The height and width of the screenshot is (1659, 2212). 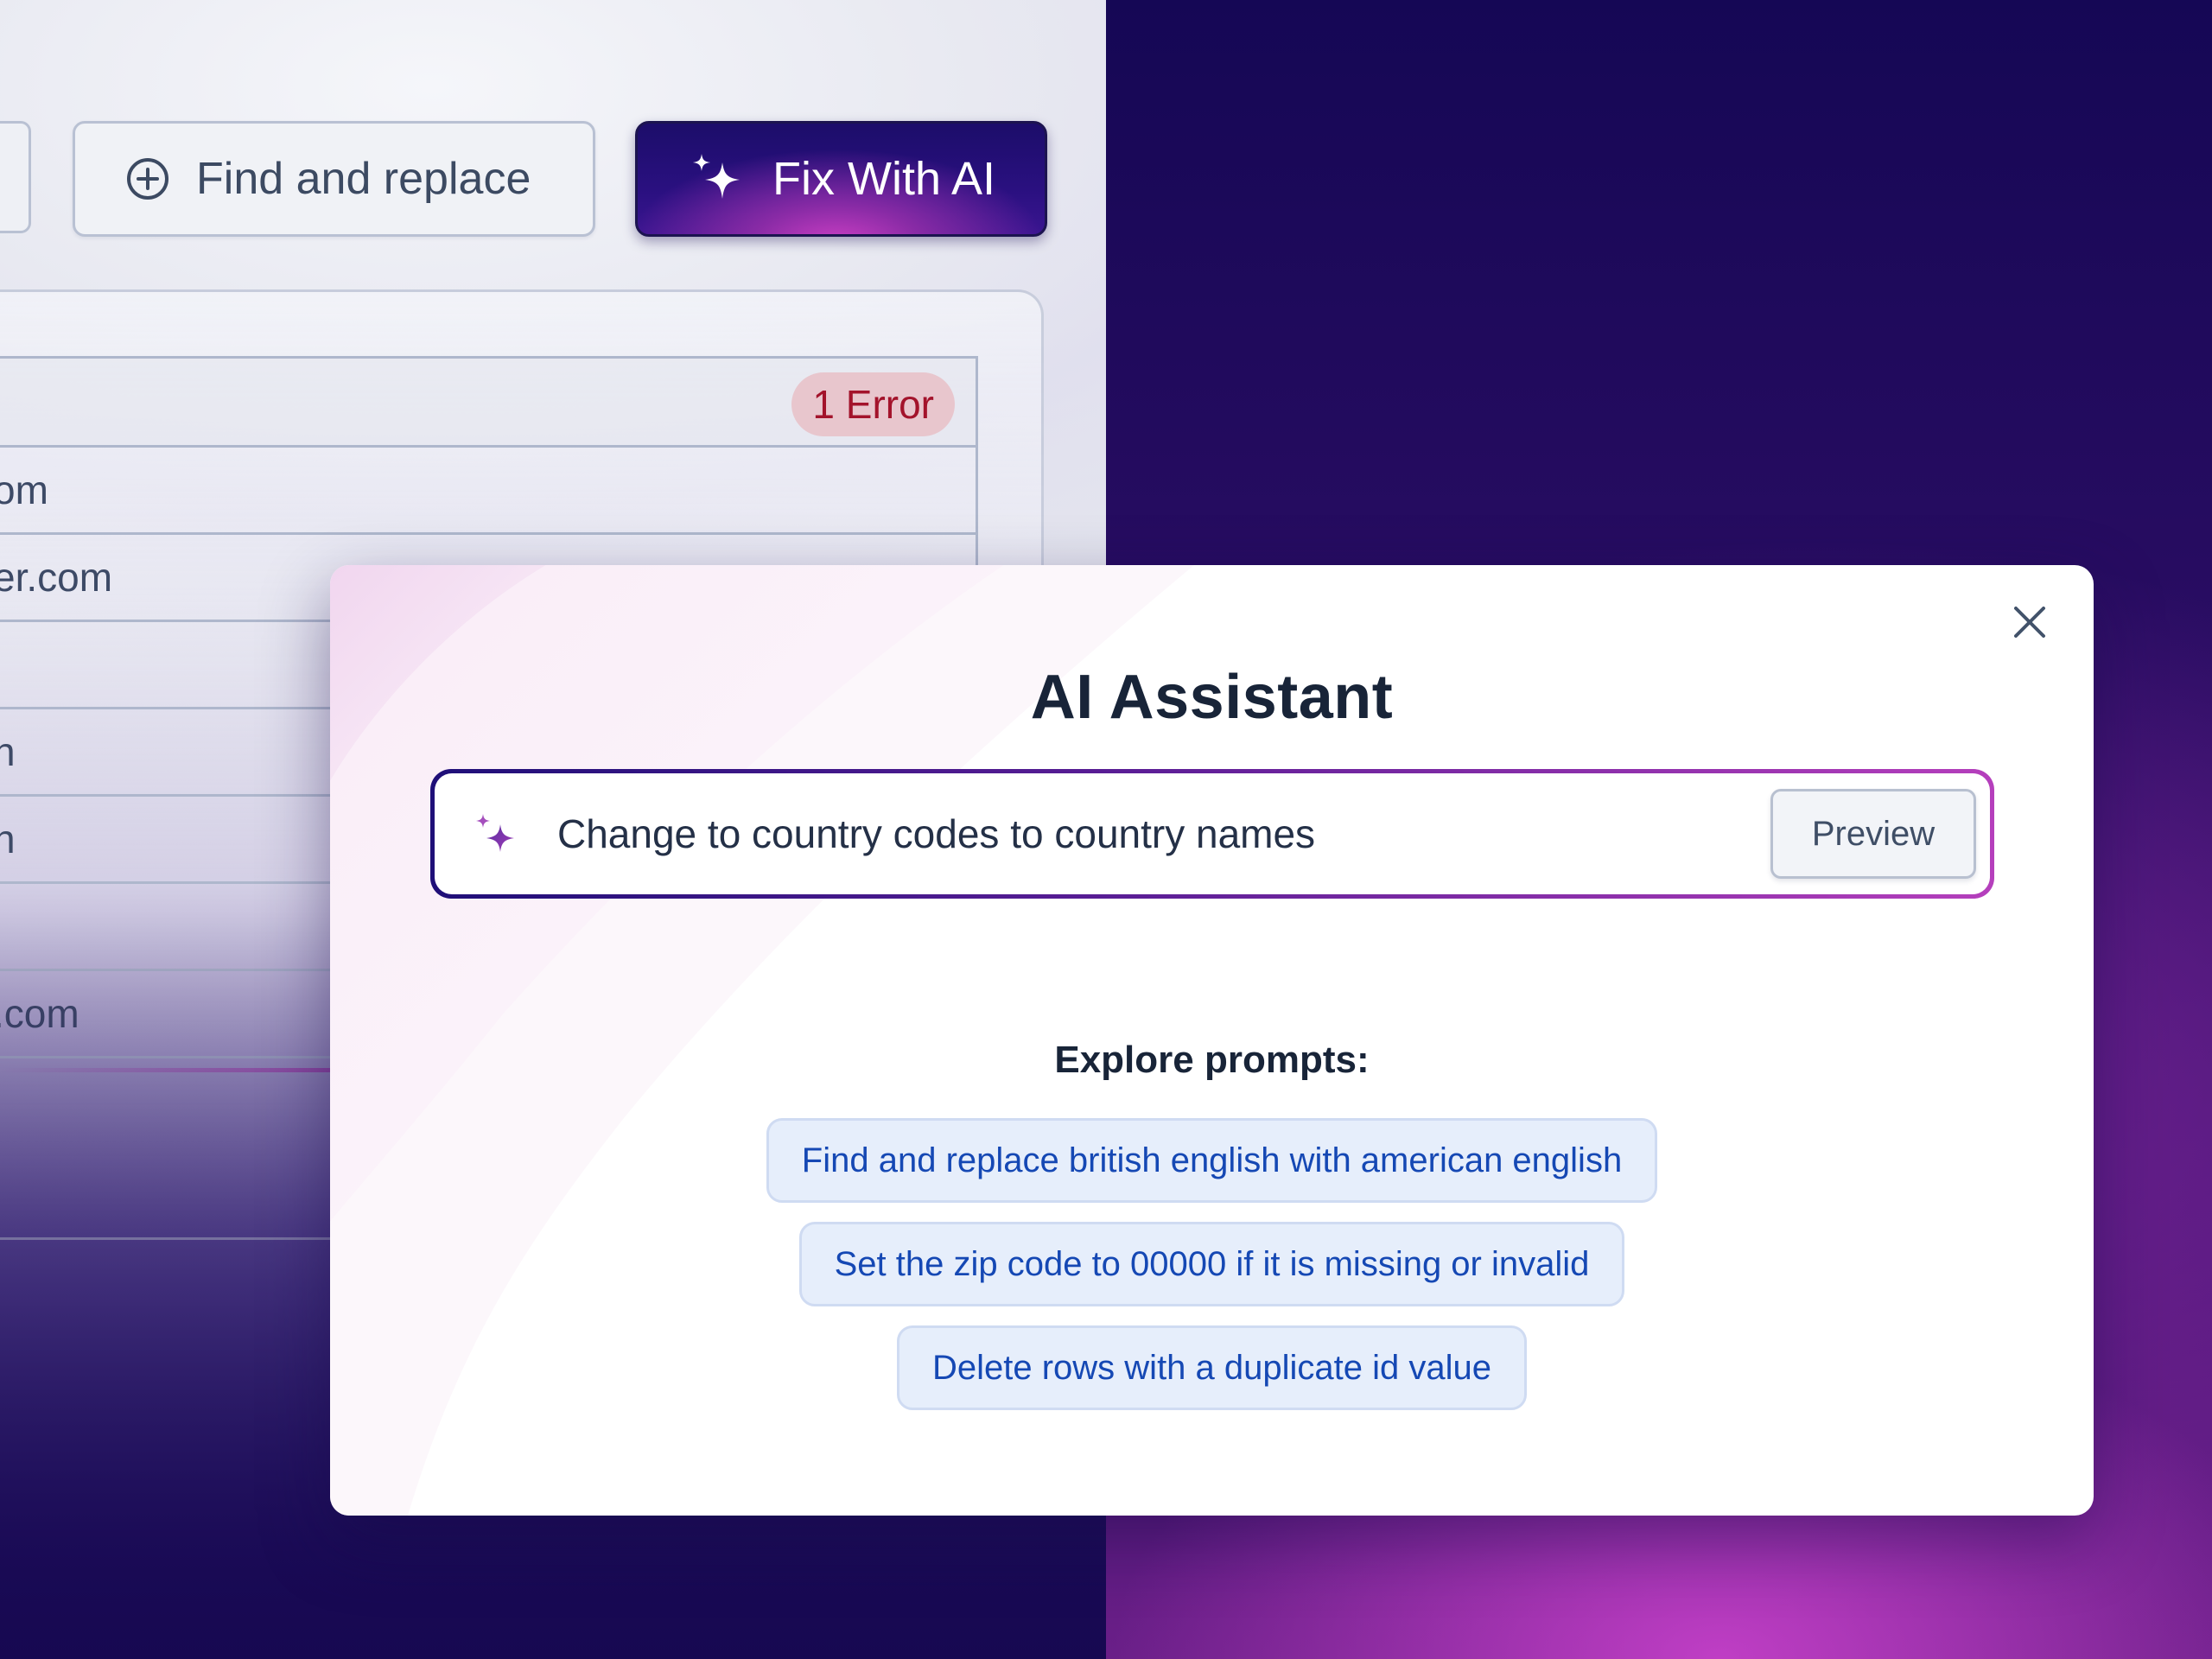 What do you see at coordinates (1119, 833) in the screenshot?
I see `prompt-input` at bounding box center [1119, 833].